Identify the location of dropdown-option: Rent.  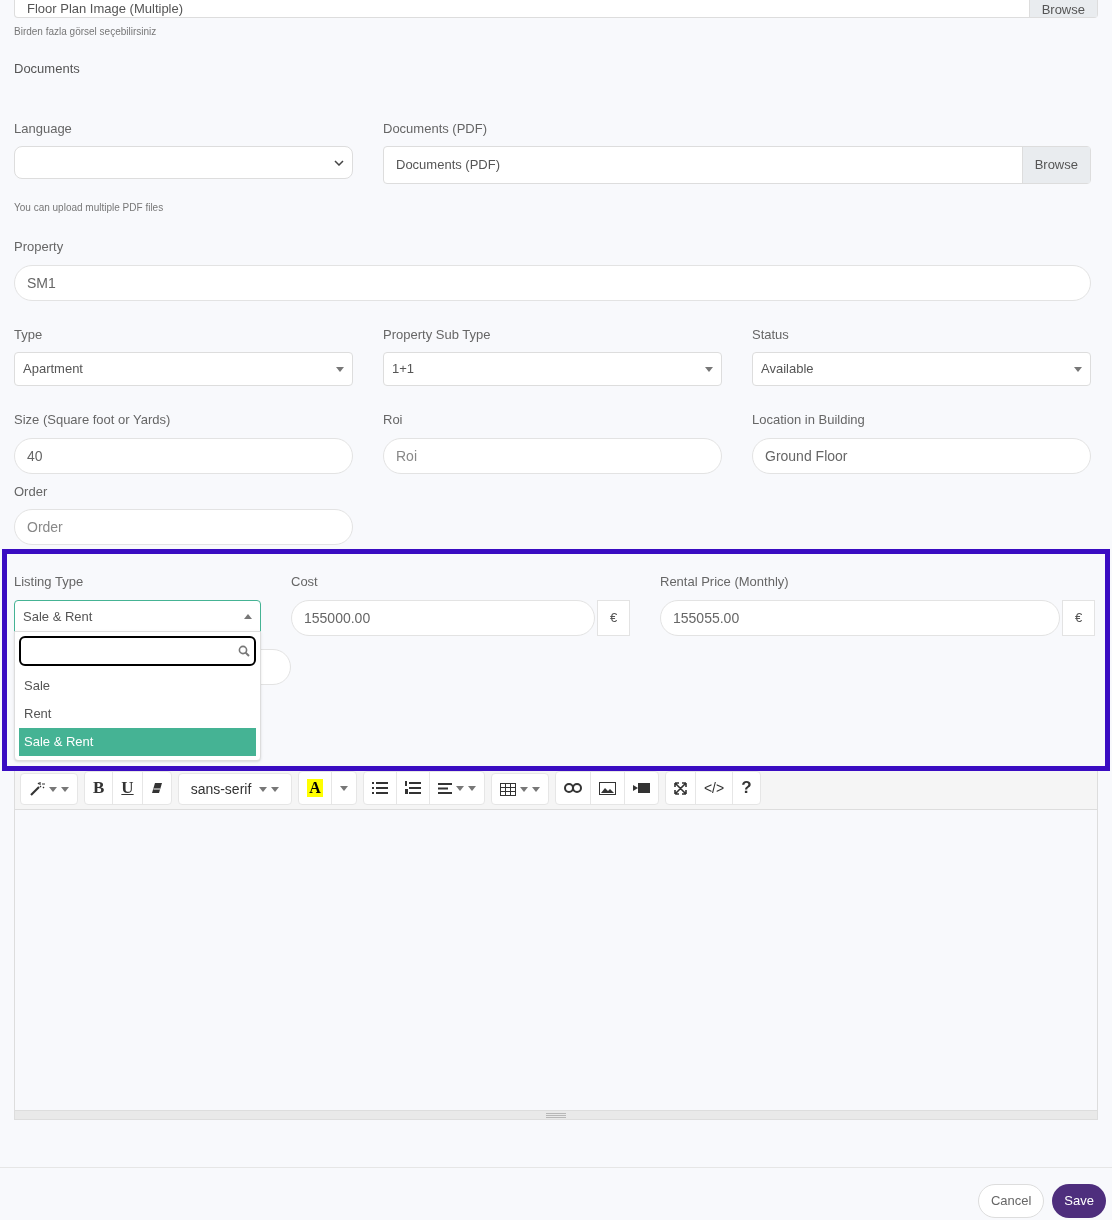
(137, 714).